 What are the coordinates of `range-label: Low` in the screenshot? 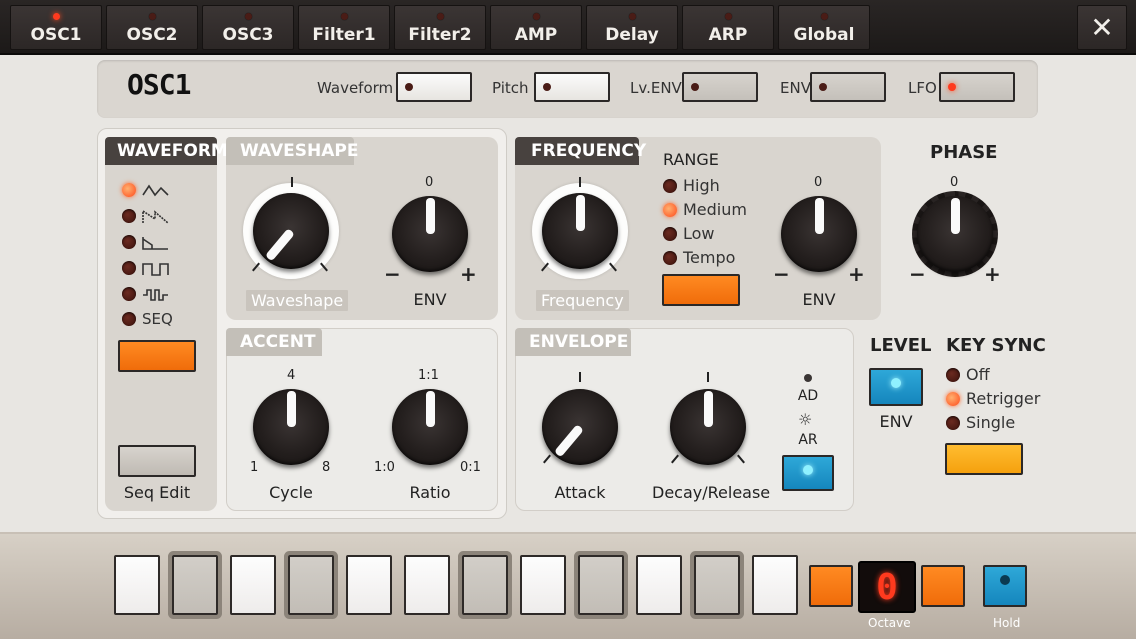 It's located at (699, 233).